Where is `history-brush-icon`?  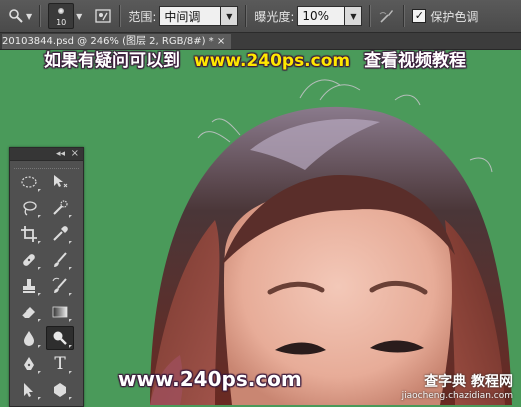 history-brush-icon is located at coordinates (59, 285).